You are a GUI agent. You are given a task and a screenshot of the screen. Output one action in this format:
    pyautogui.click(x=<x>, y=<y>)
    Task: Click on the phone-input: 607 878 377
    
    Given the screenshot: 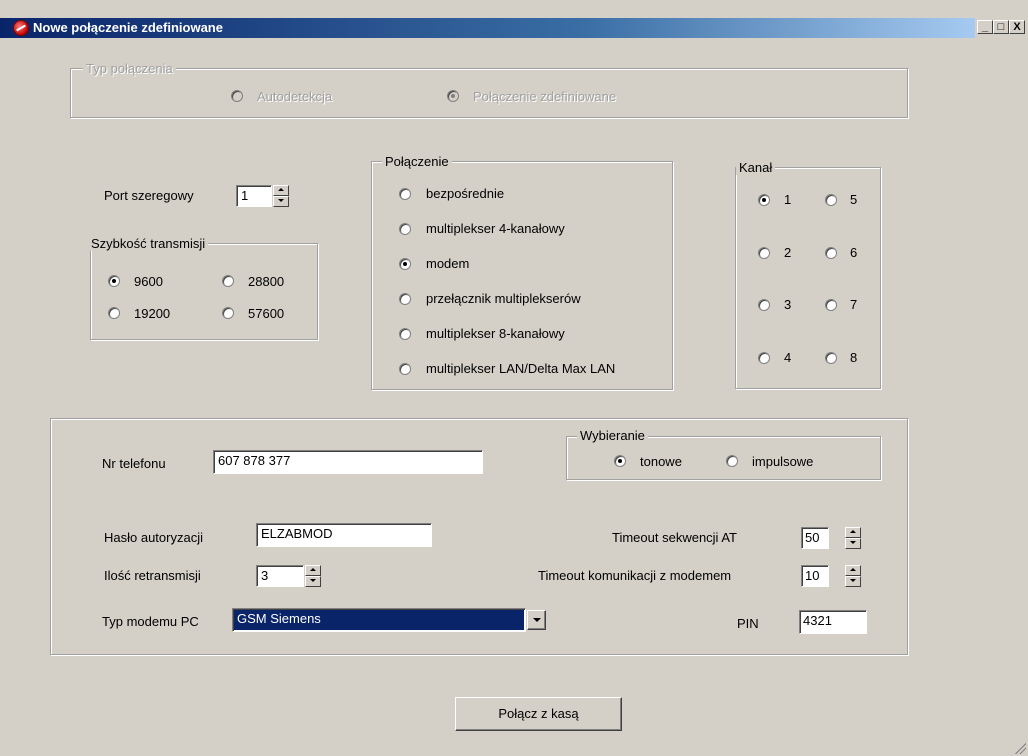 What is the action you would take?
    pyautogui.click(x=348, y=462)
    